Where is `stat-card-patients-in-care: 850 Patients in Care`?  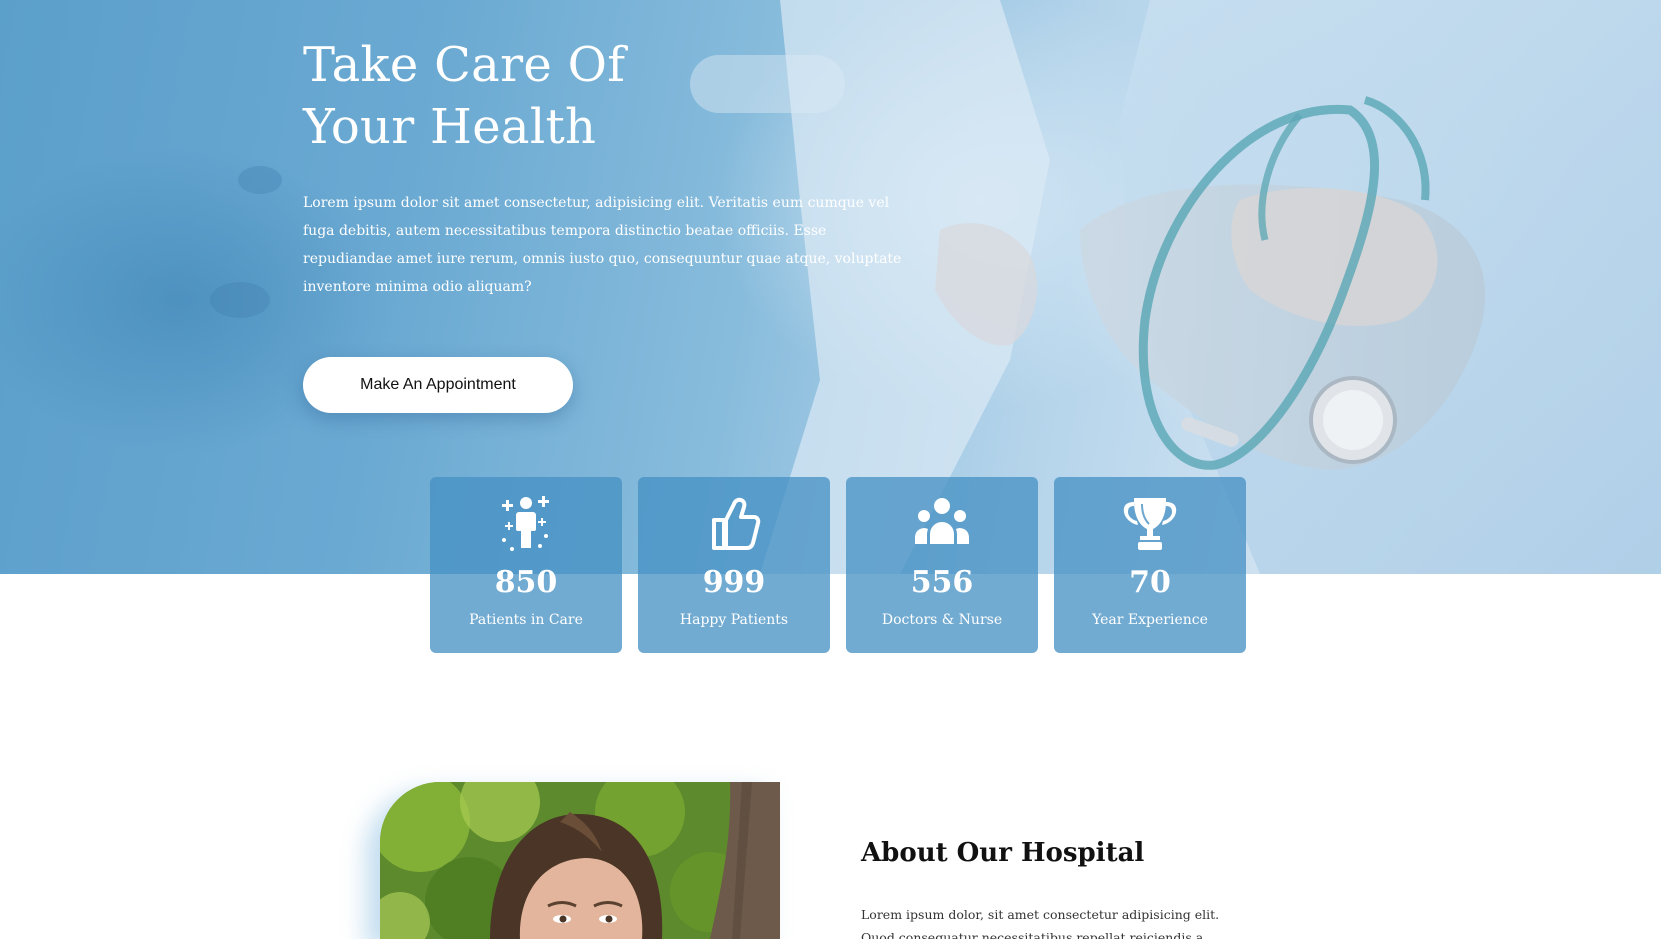 stat-card-patients-in-care: 850 Patients in Care is located at coordinates (526, 565).